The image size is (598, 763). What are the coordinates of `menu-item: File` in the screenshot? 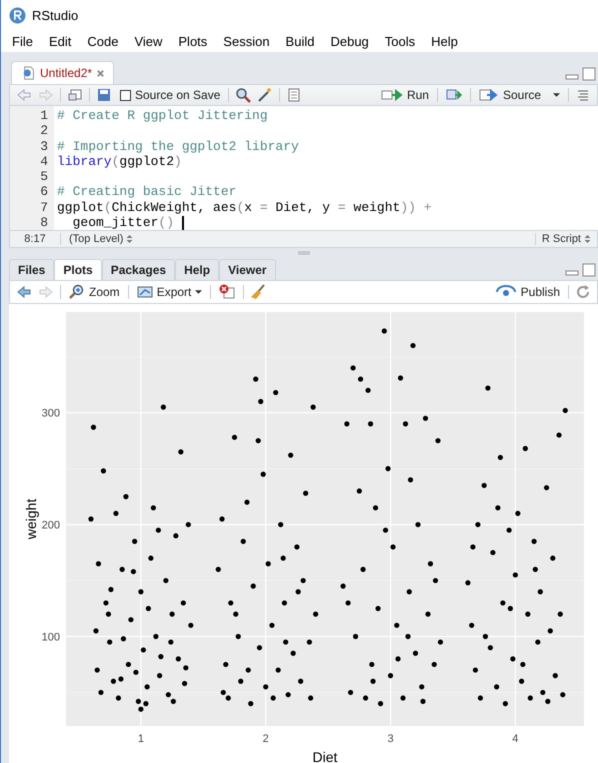 It's located at (22, 41).